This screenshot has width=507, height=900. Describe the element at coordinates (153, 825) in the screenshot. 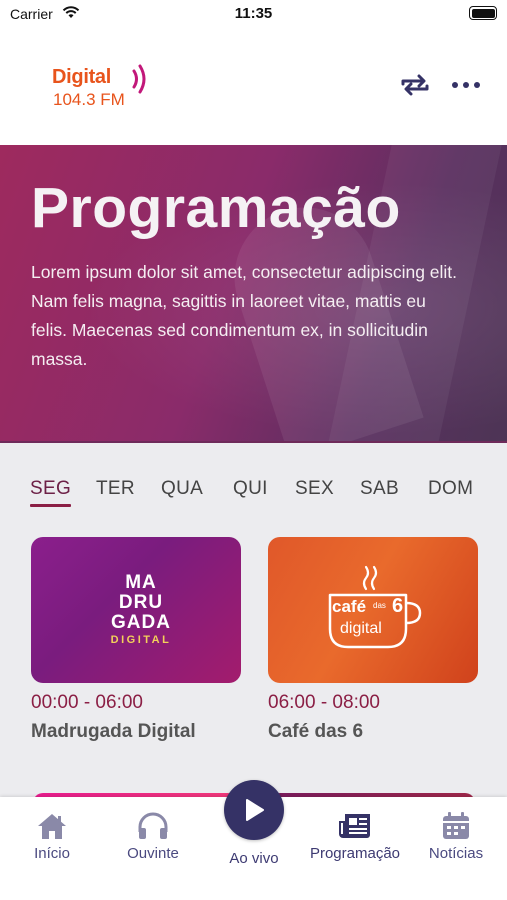

I see `headphones-icon` at that location.